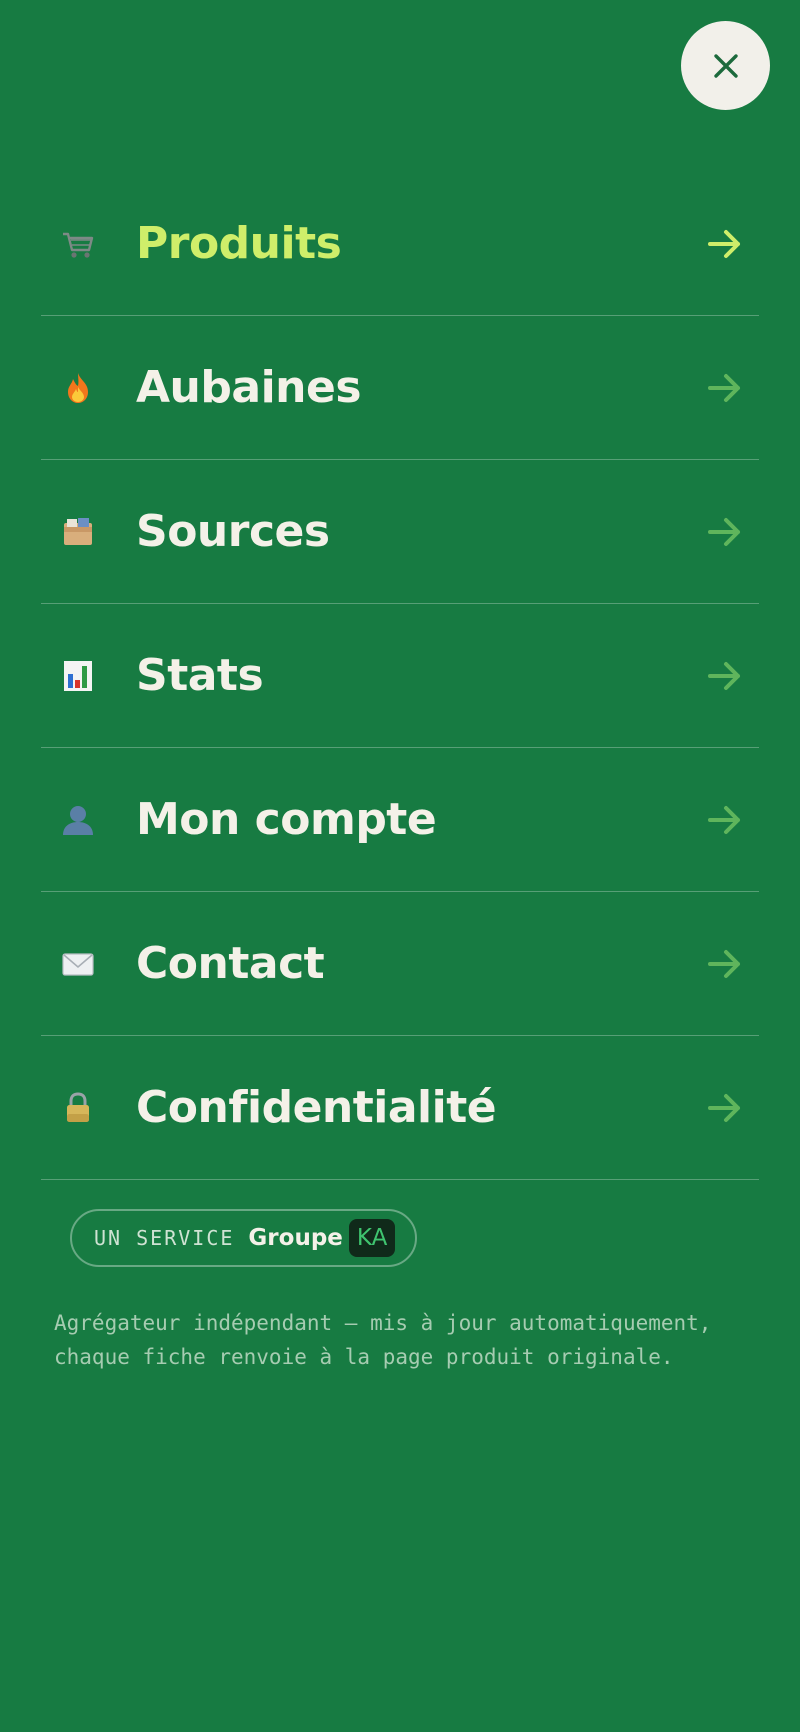 The image size is (800, 1732). Describe the element at coordinates (239, 243) in the screenshot. I see `menu-item-label: Produits` at that location.